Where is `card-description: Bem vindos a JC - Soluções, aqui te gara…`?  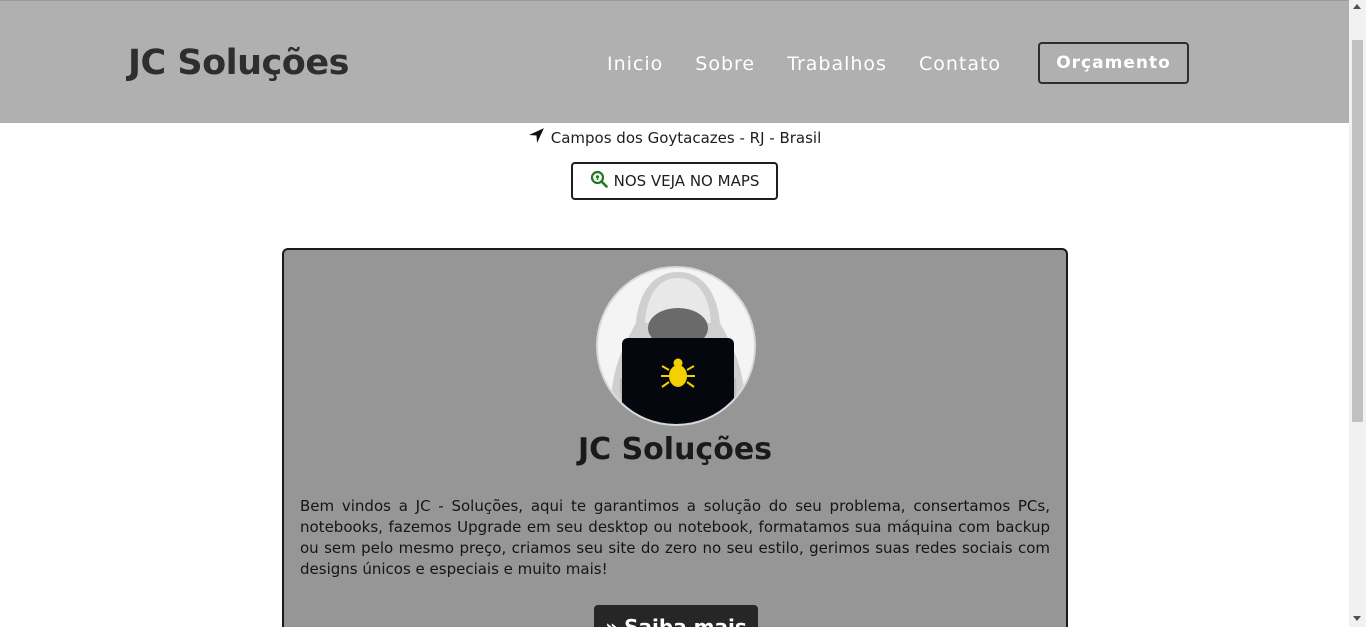 card-description: Bem vindos a JC - Soluções, aqui te gara… is located at coordinates (675, 537).